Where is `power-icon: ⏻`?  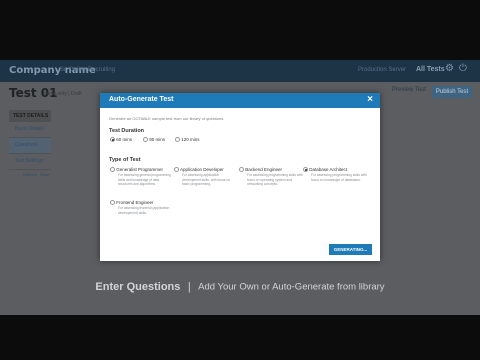
power-icon: ⏻ is located at coordinates (463, 68).